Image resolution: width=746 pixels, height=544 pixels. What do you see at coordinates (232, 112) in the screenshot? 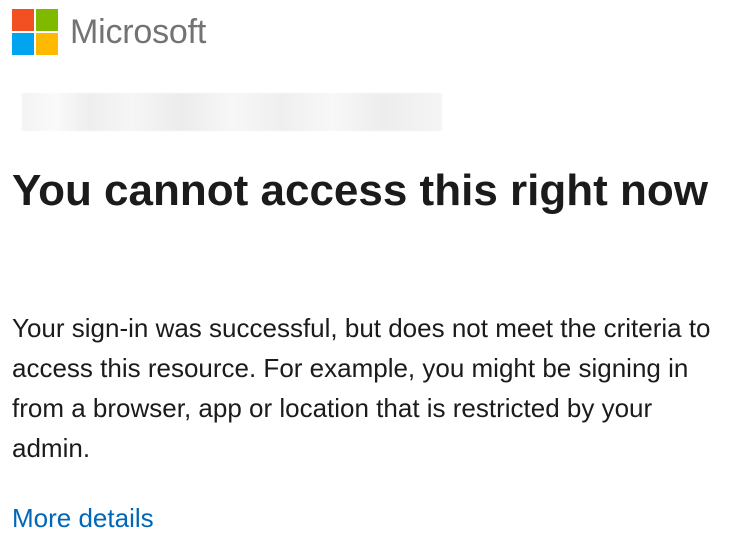
I see `redacted-account-identity` at bounding box center [232, 112].